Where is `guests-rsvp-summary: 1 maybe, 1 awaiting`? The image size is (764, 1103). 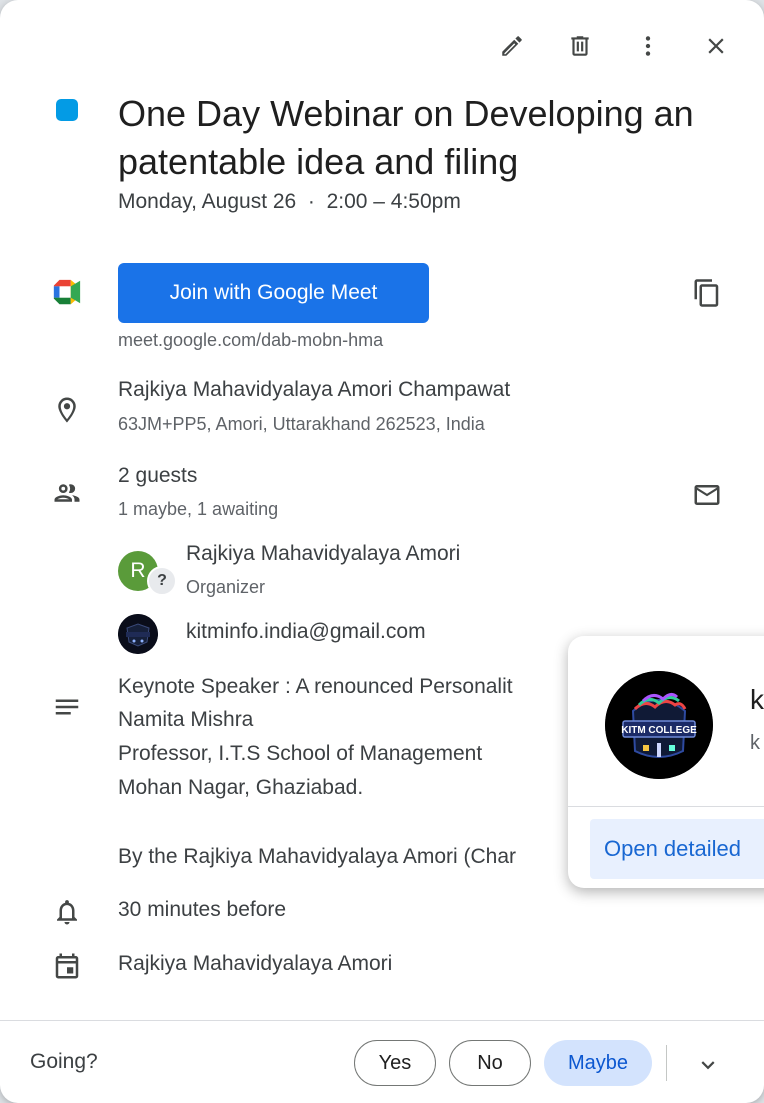
guests-rsvp-summary: 1 maybe, 1 awaiting is located at coordinates (198, 509).